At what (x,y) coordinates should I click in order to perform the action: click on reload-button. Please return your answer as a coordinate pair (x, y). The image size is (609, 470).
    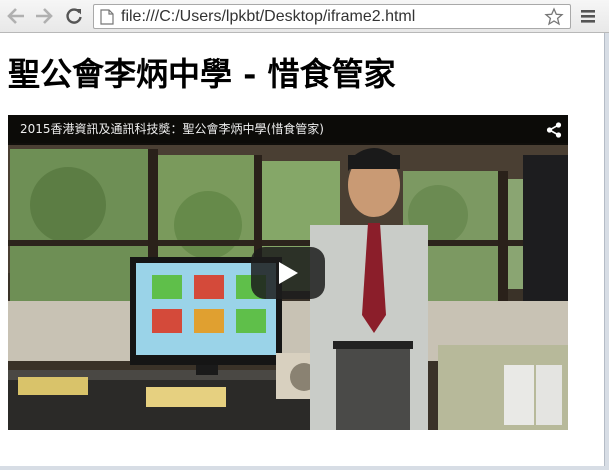
    Looking at the image, I should click on (74, 16).